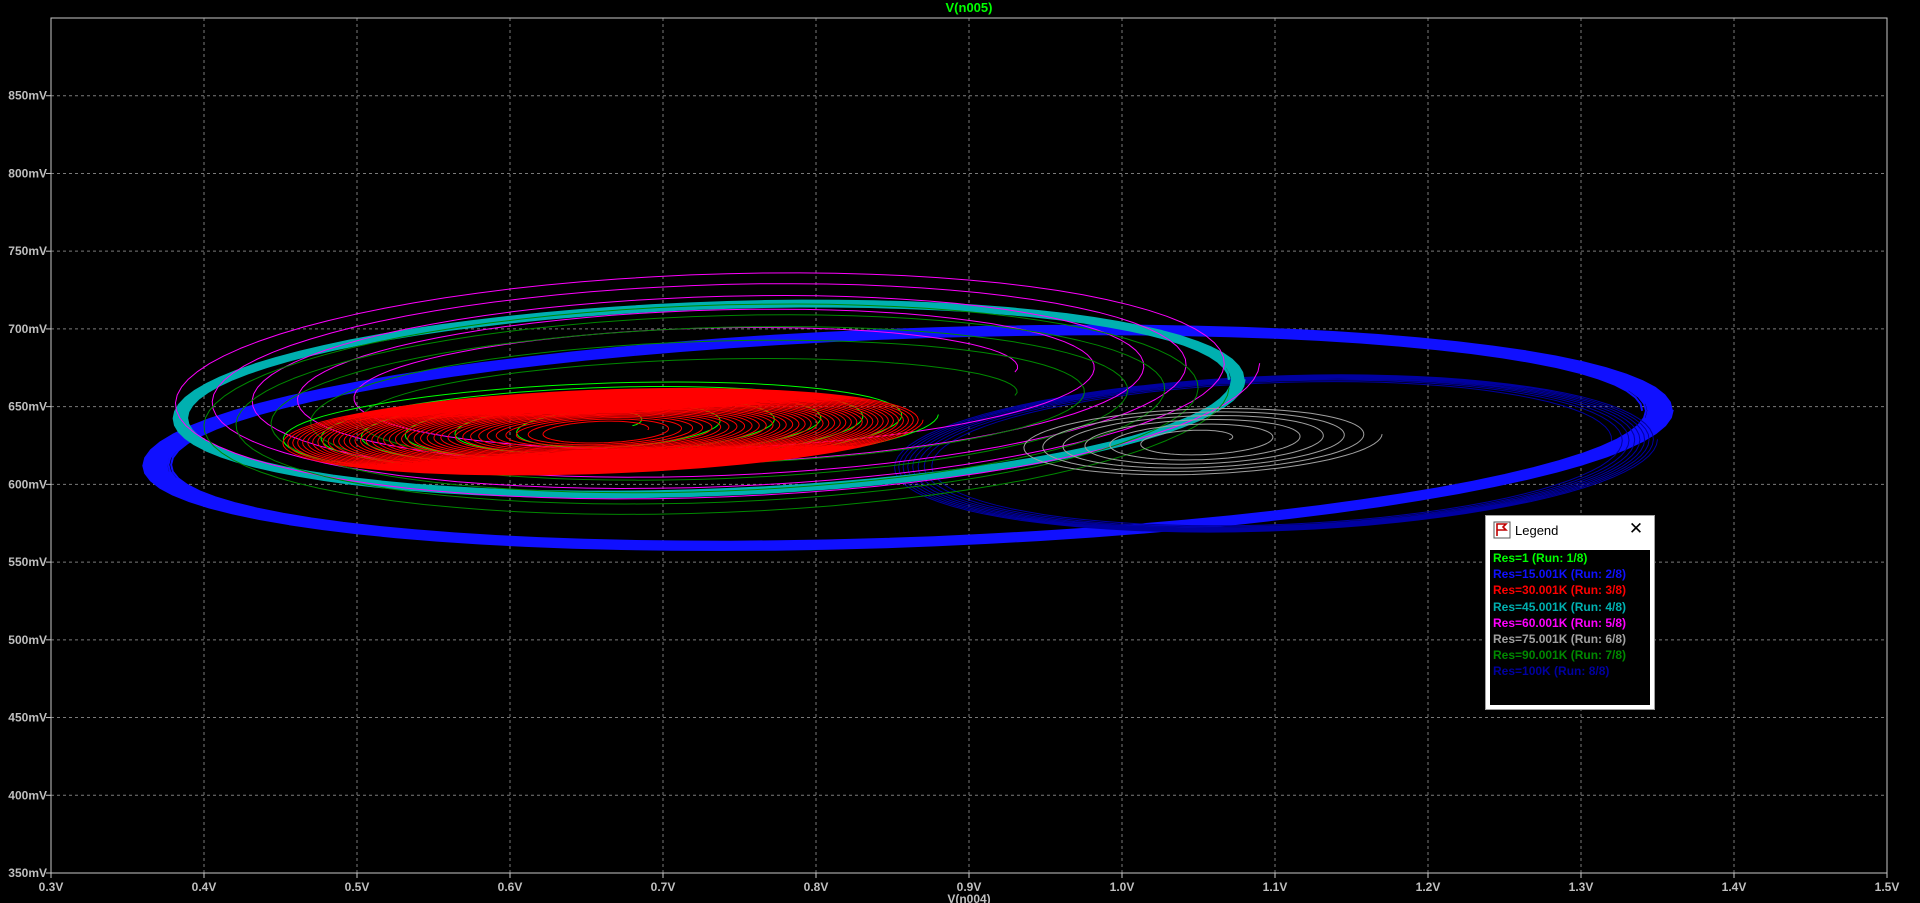  What do you see at coordinates (663, 887) in the screenshot?
I see `x-tick-label: 0.7V` at bounding box center [663, 887].